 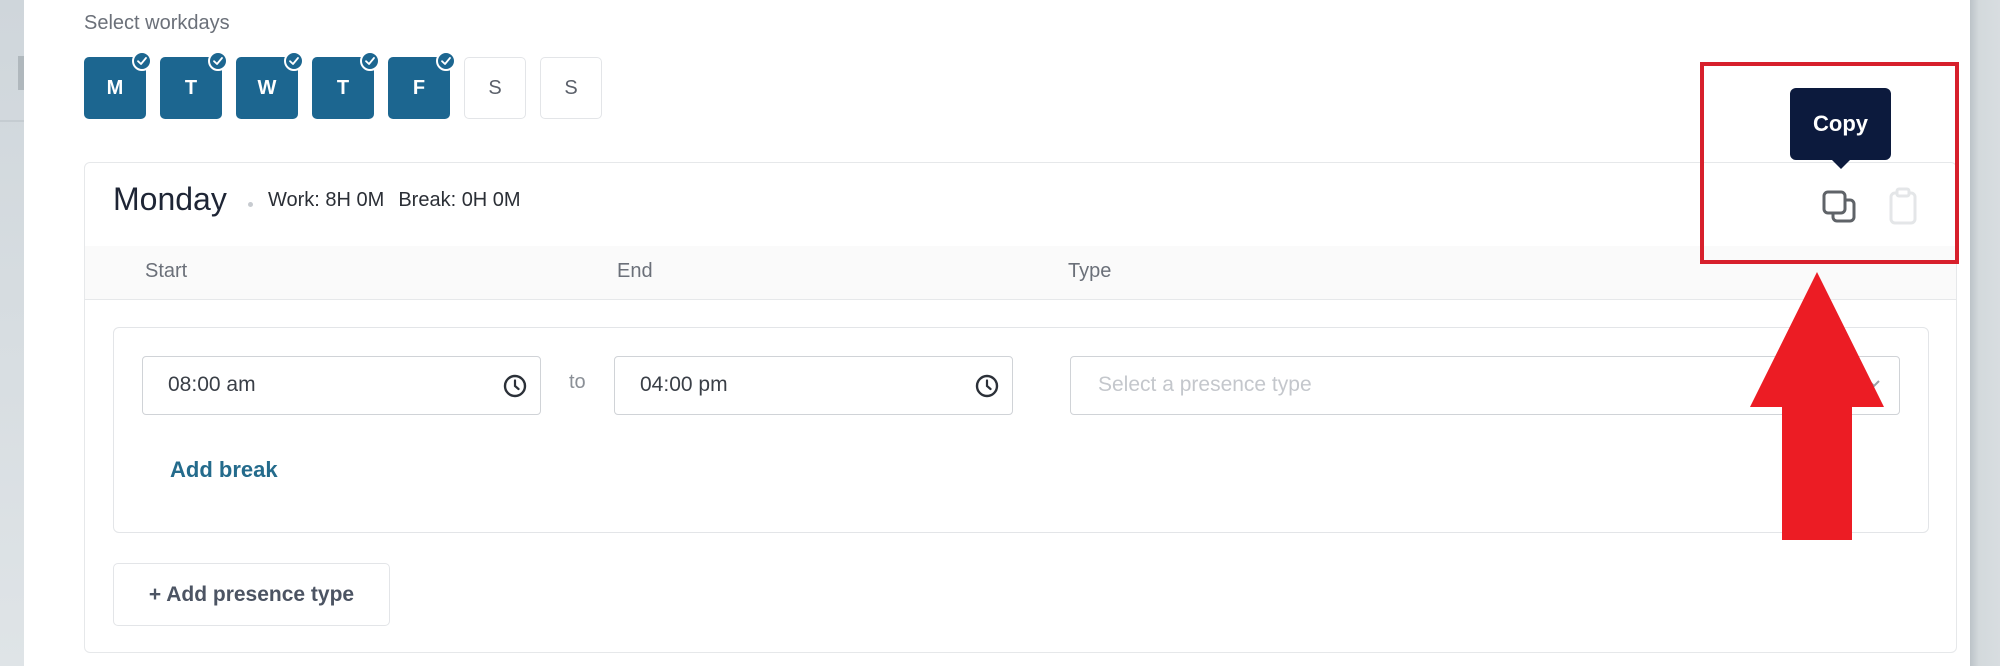 What do you see at coordinates (635, 271) in the screenshot?
I see `column-end: End` at bounding box center [635, 271].